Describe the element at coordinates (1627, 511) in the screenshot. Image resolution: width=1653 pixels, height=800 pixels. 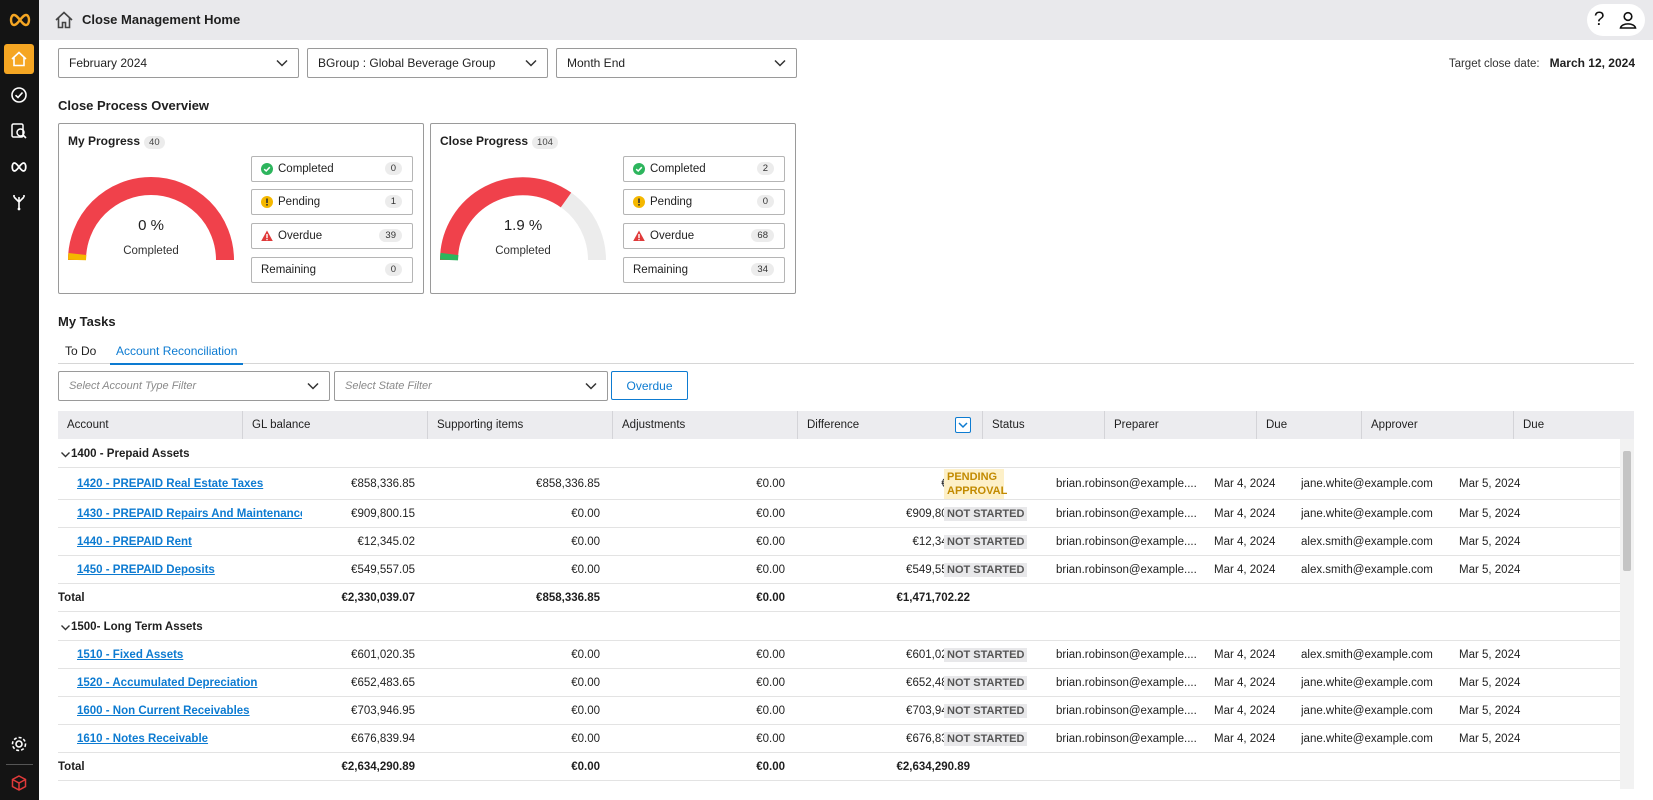
I see `scrollbar-thumb` at that location.